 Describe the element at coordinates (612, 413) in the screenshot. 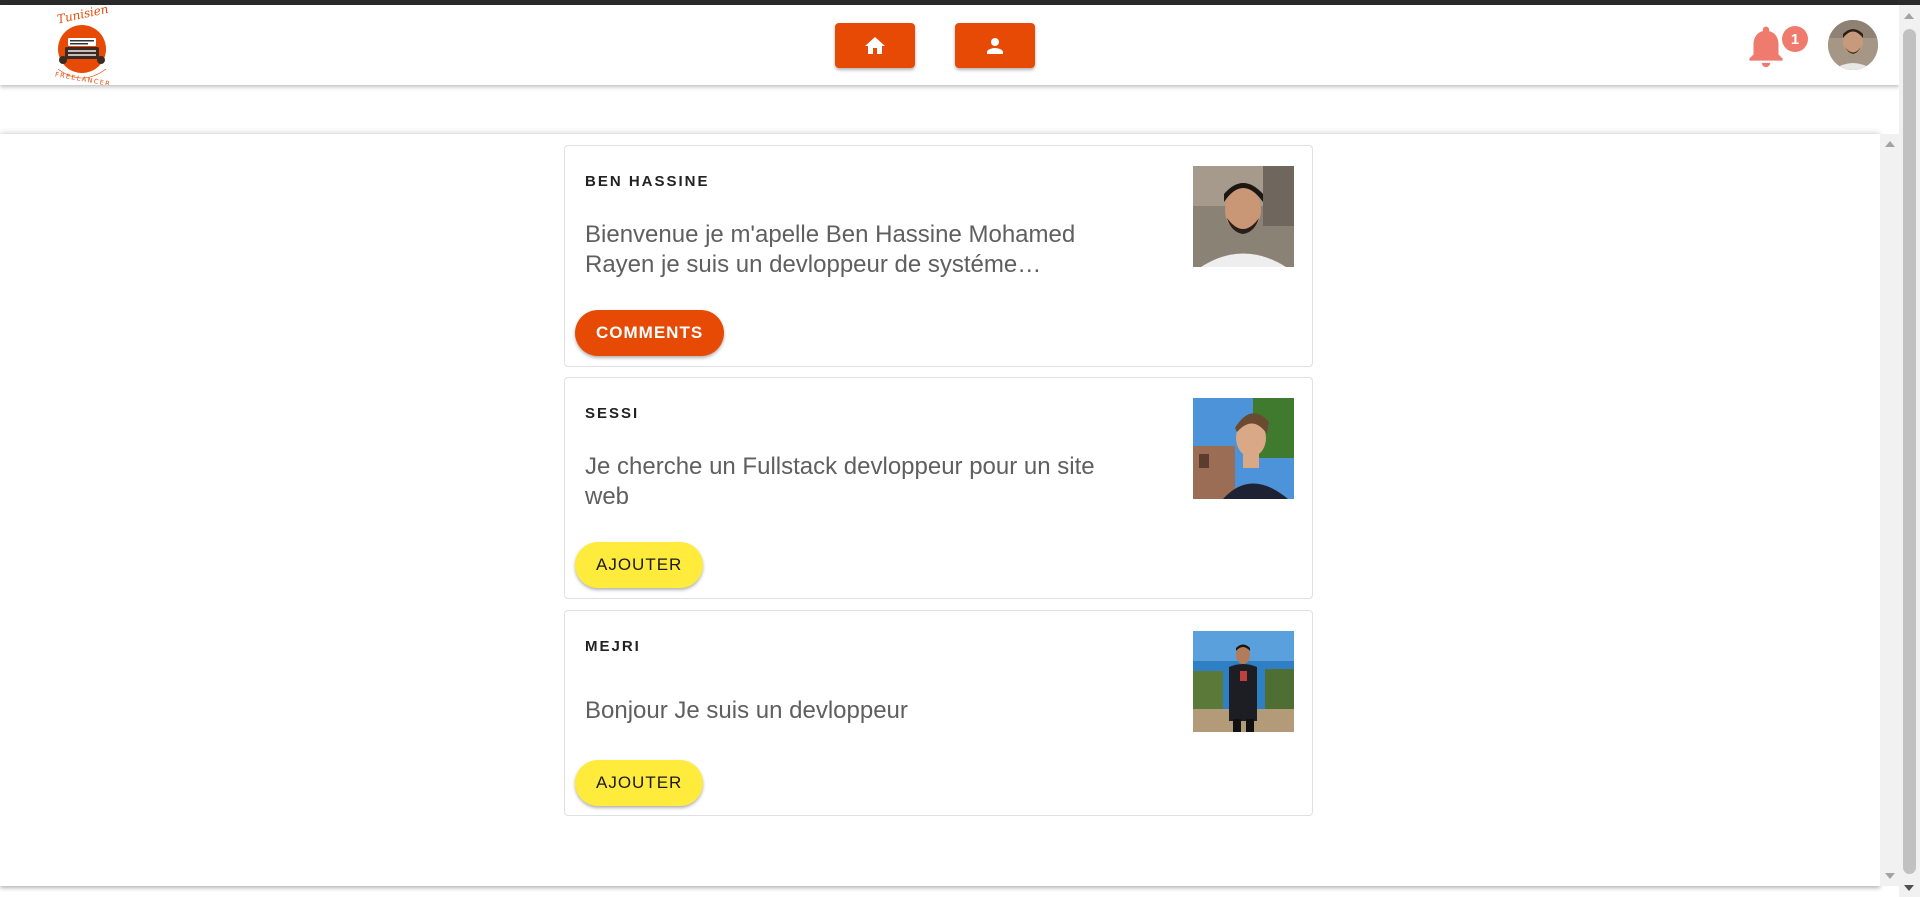

I see `post-author: SESSI` at that location.